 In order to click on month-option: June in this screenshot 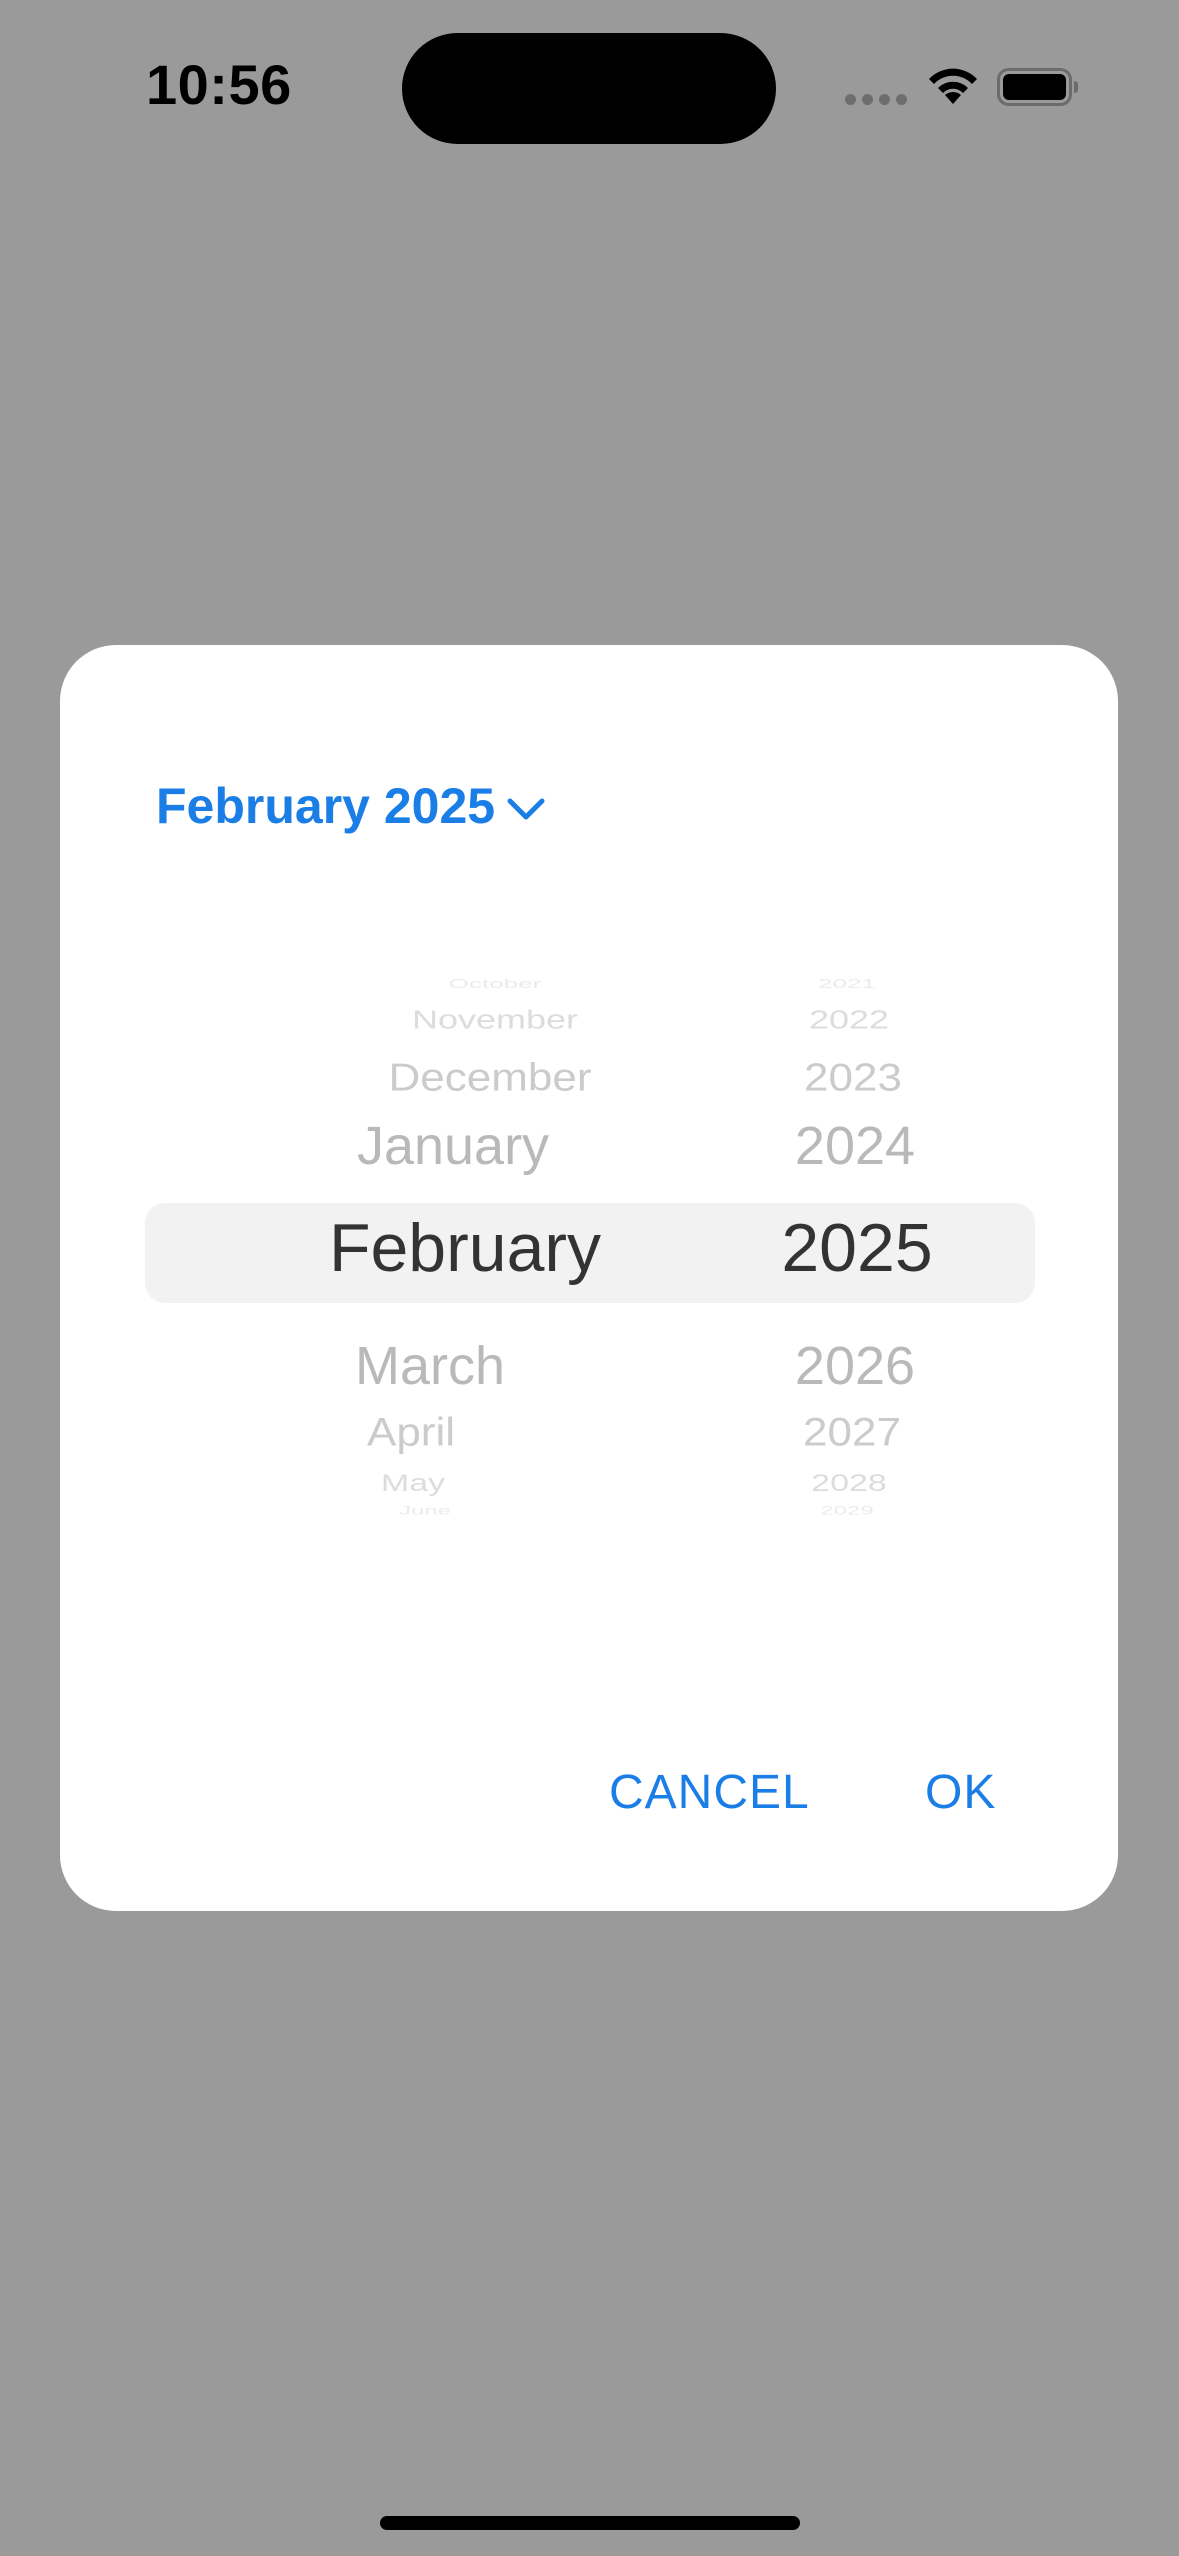, I will do `click(425, 1511)`.